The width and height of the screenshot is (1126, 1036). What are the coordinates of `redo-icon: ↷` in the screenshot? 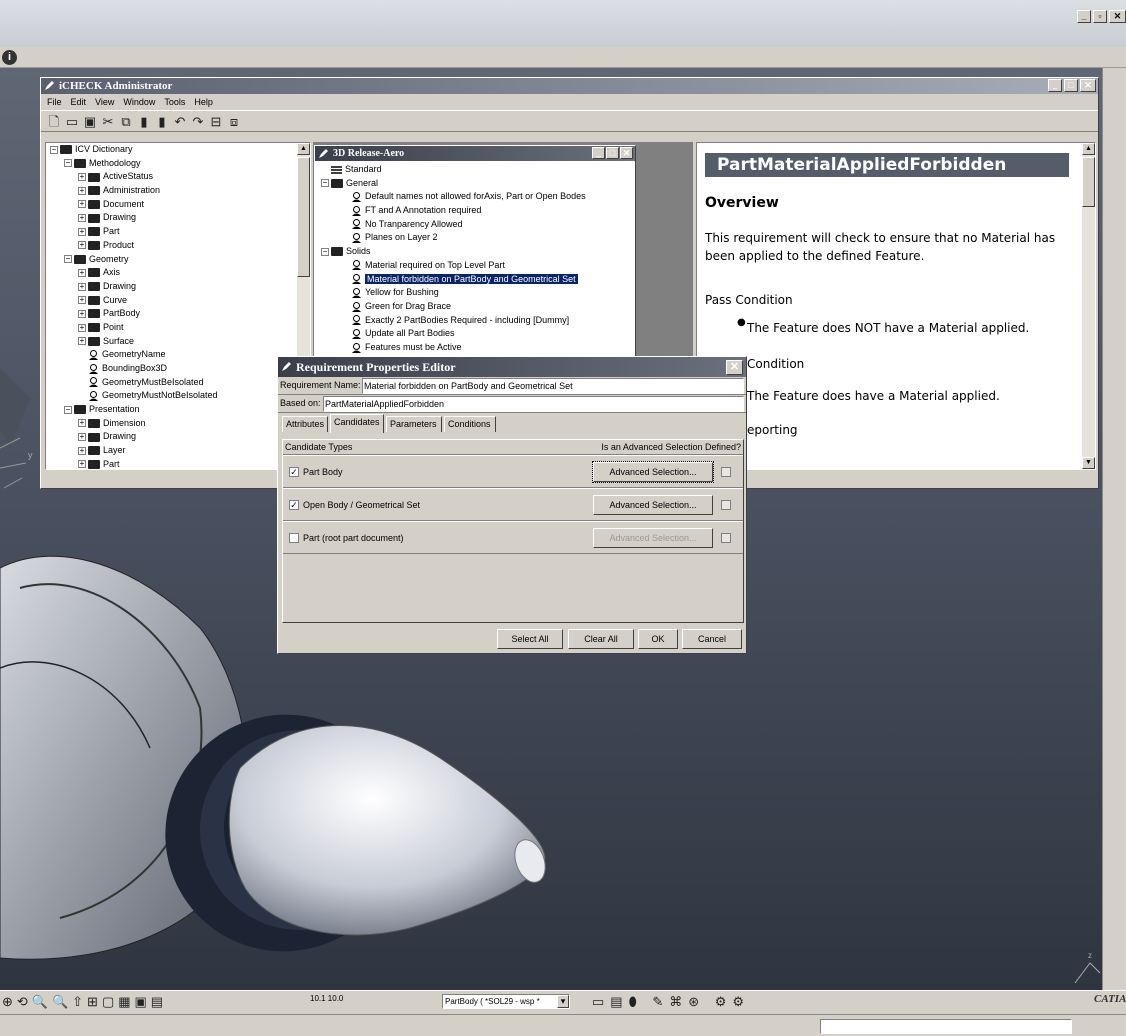 It's located at (198, 122).